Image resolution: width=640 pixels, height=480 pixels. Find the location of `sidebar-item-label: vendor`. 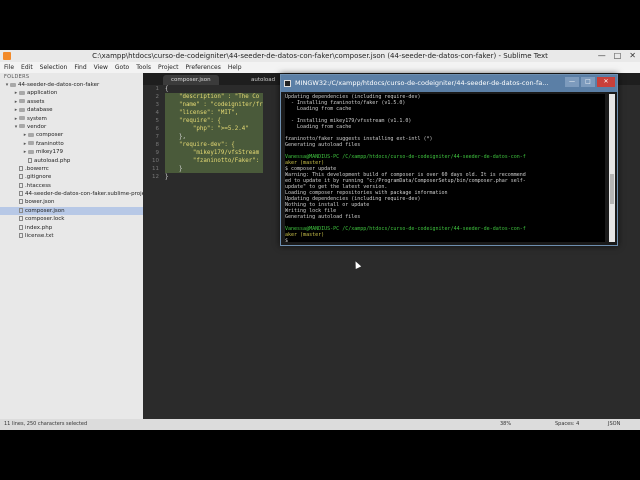

sidebar-item-label: vendor is located at coordinates (37, 126).